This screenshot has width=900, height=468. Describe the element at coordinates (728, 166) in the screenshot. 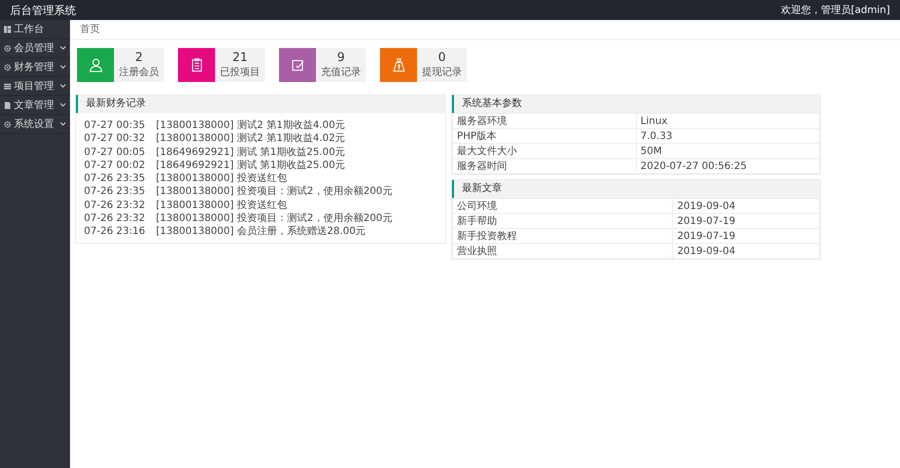

I see `table-cell: 2020-07-27 00:56:25` at that location.